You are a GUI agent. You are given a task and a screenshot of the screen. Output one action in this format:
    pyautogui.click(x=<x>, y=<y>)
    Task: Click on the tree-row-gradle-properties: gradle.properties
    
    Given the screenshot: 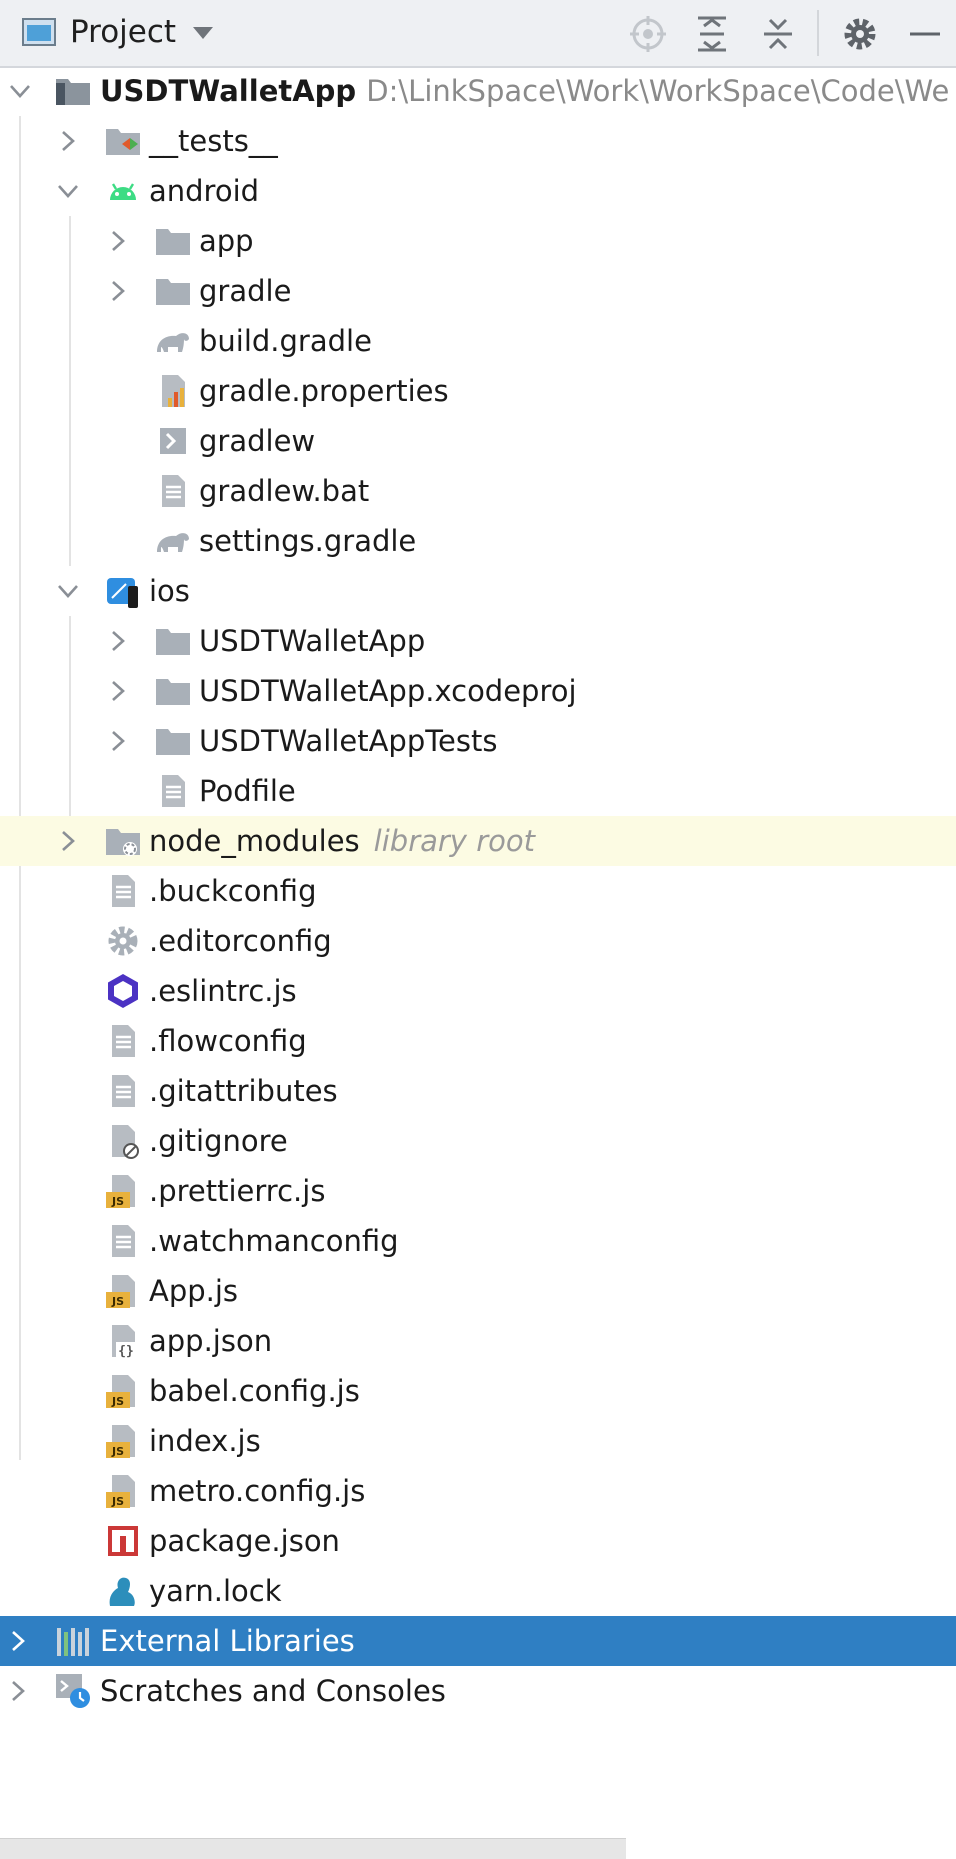 What is the action you would take?
    pyautogui.click(x=478, y=391)
    